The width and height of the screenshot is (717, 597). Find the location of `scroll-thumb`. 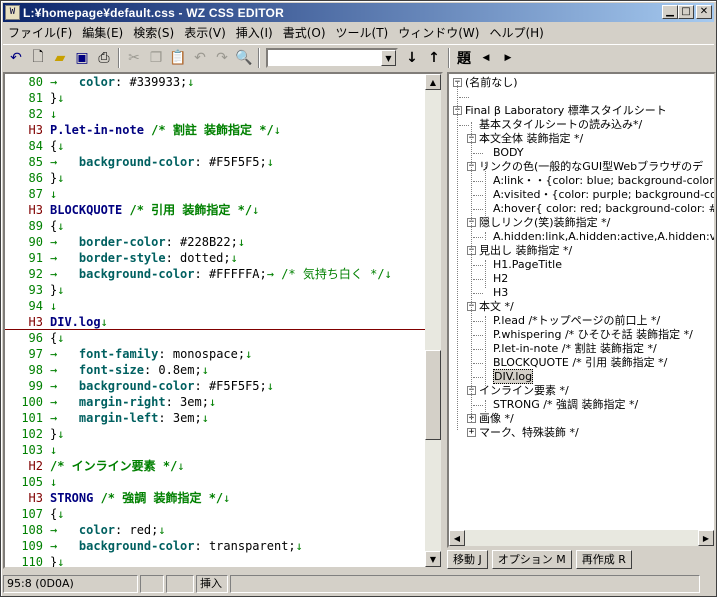

scroll-thumb is located at coordinates (433, 395).